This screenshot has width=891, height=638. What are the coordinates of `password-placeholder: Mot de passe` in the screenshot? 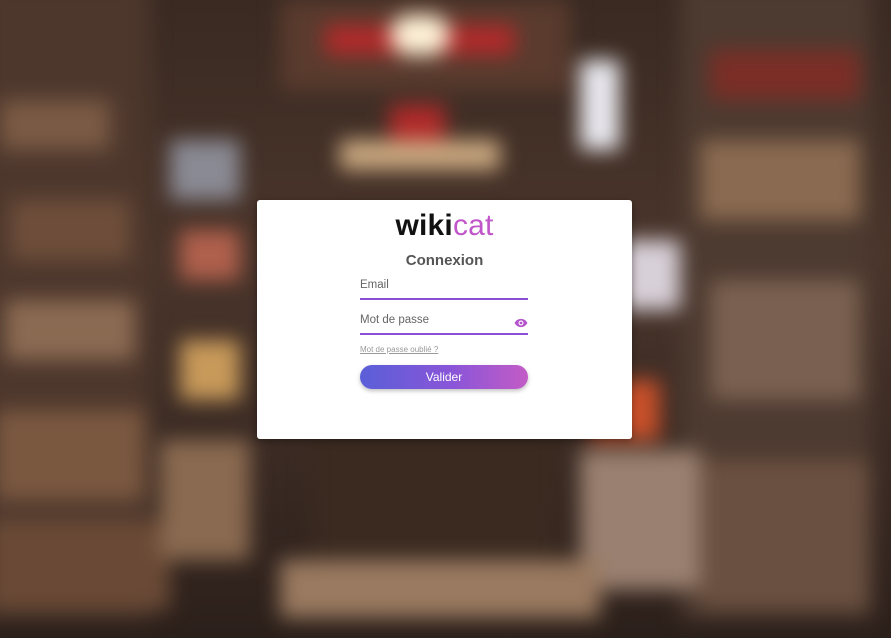 It's located at (395, 320).